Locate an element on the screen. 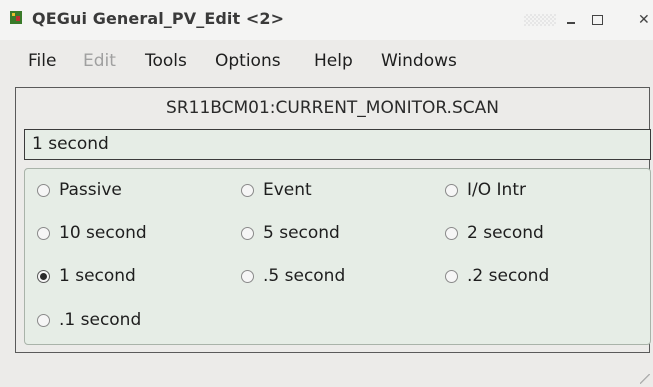 This screenshot has height=387, width=653. radio-option-0-2-second: .2 second is located at coordinates (497, 276).